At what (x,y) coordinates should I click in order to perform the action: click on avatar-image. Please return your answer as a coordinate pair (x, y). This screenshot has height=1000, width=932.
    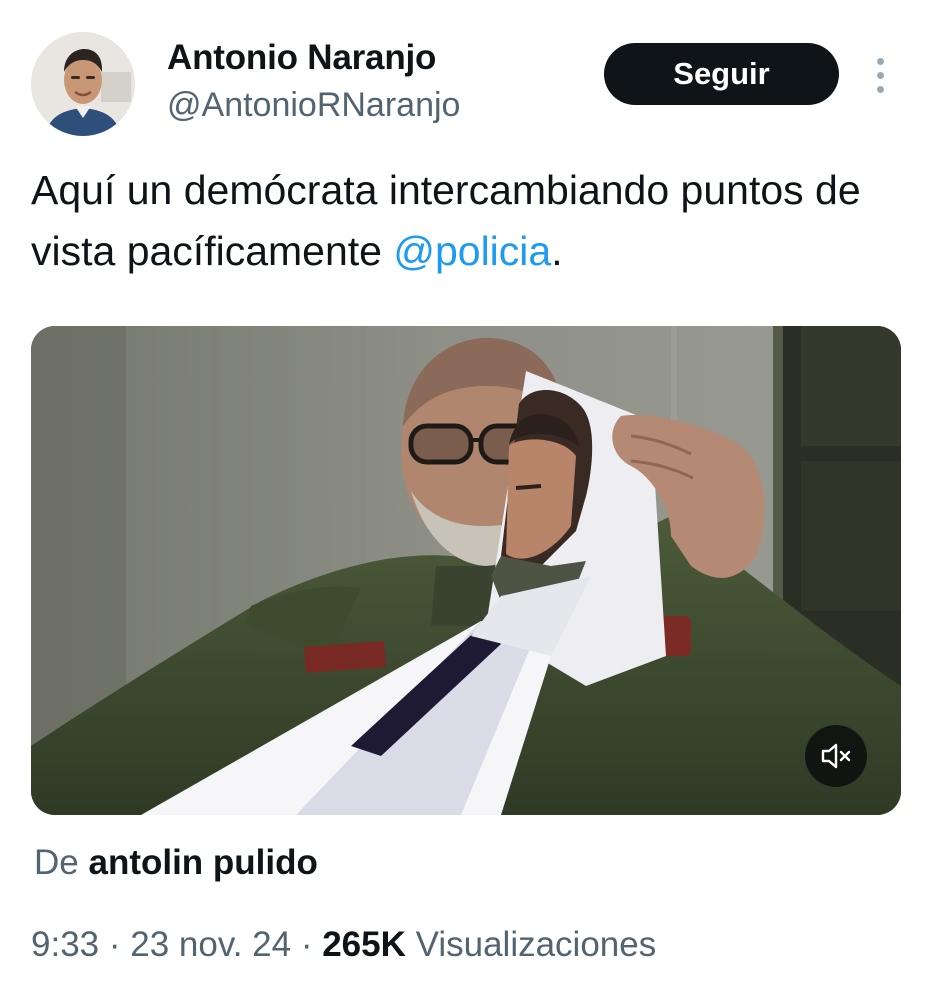
    Looking at the image, I should click on (83, 84).